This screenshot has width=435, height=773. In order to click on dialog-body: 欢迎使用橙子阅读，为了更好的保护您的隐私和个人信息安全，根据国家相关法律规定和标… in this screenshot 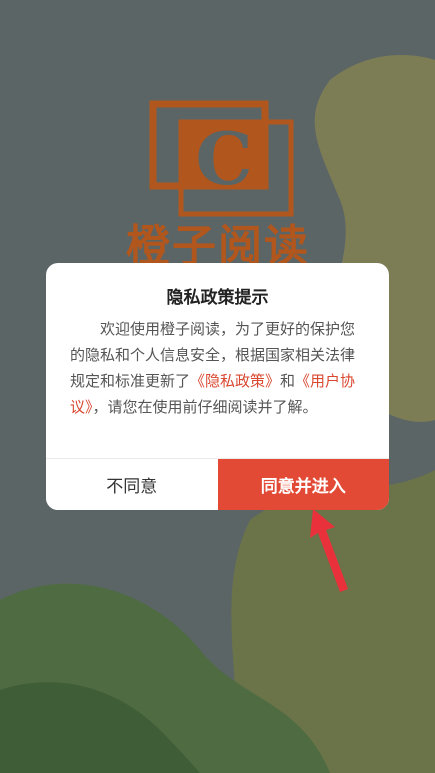, I will do `click(218, 368)`.